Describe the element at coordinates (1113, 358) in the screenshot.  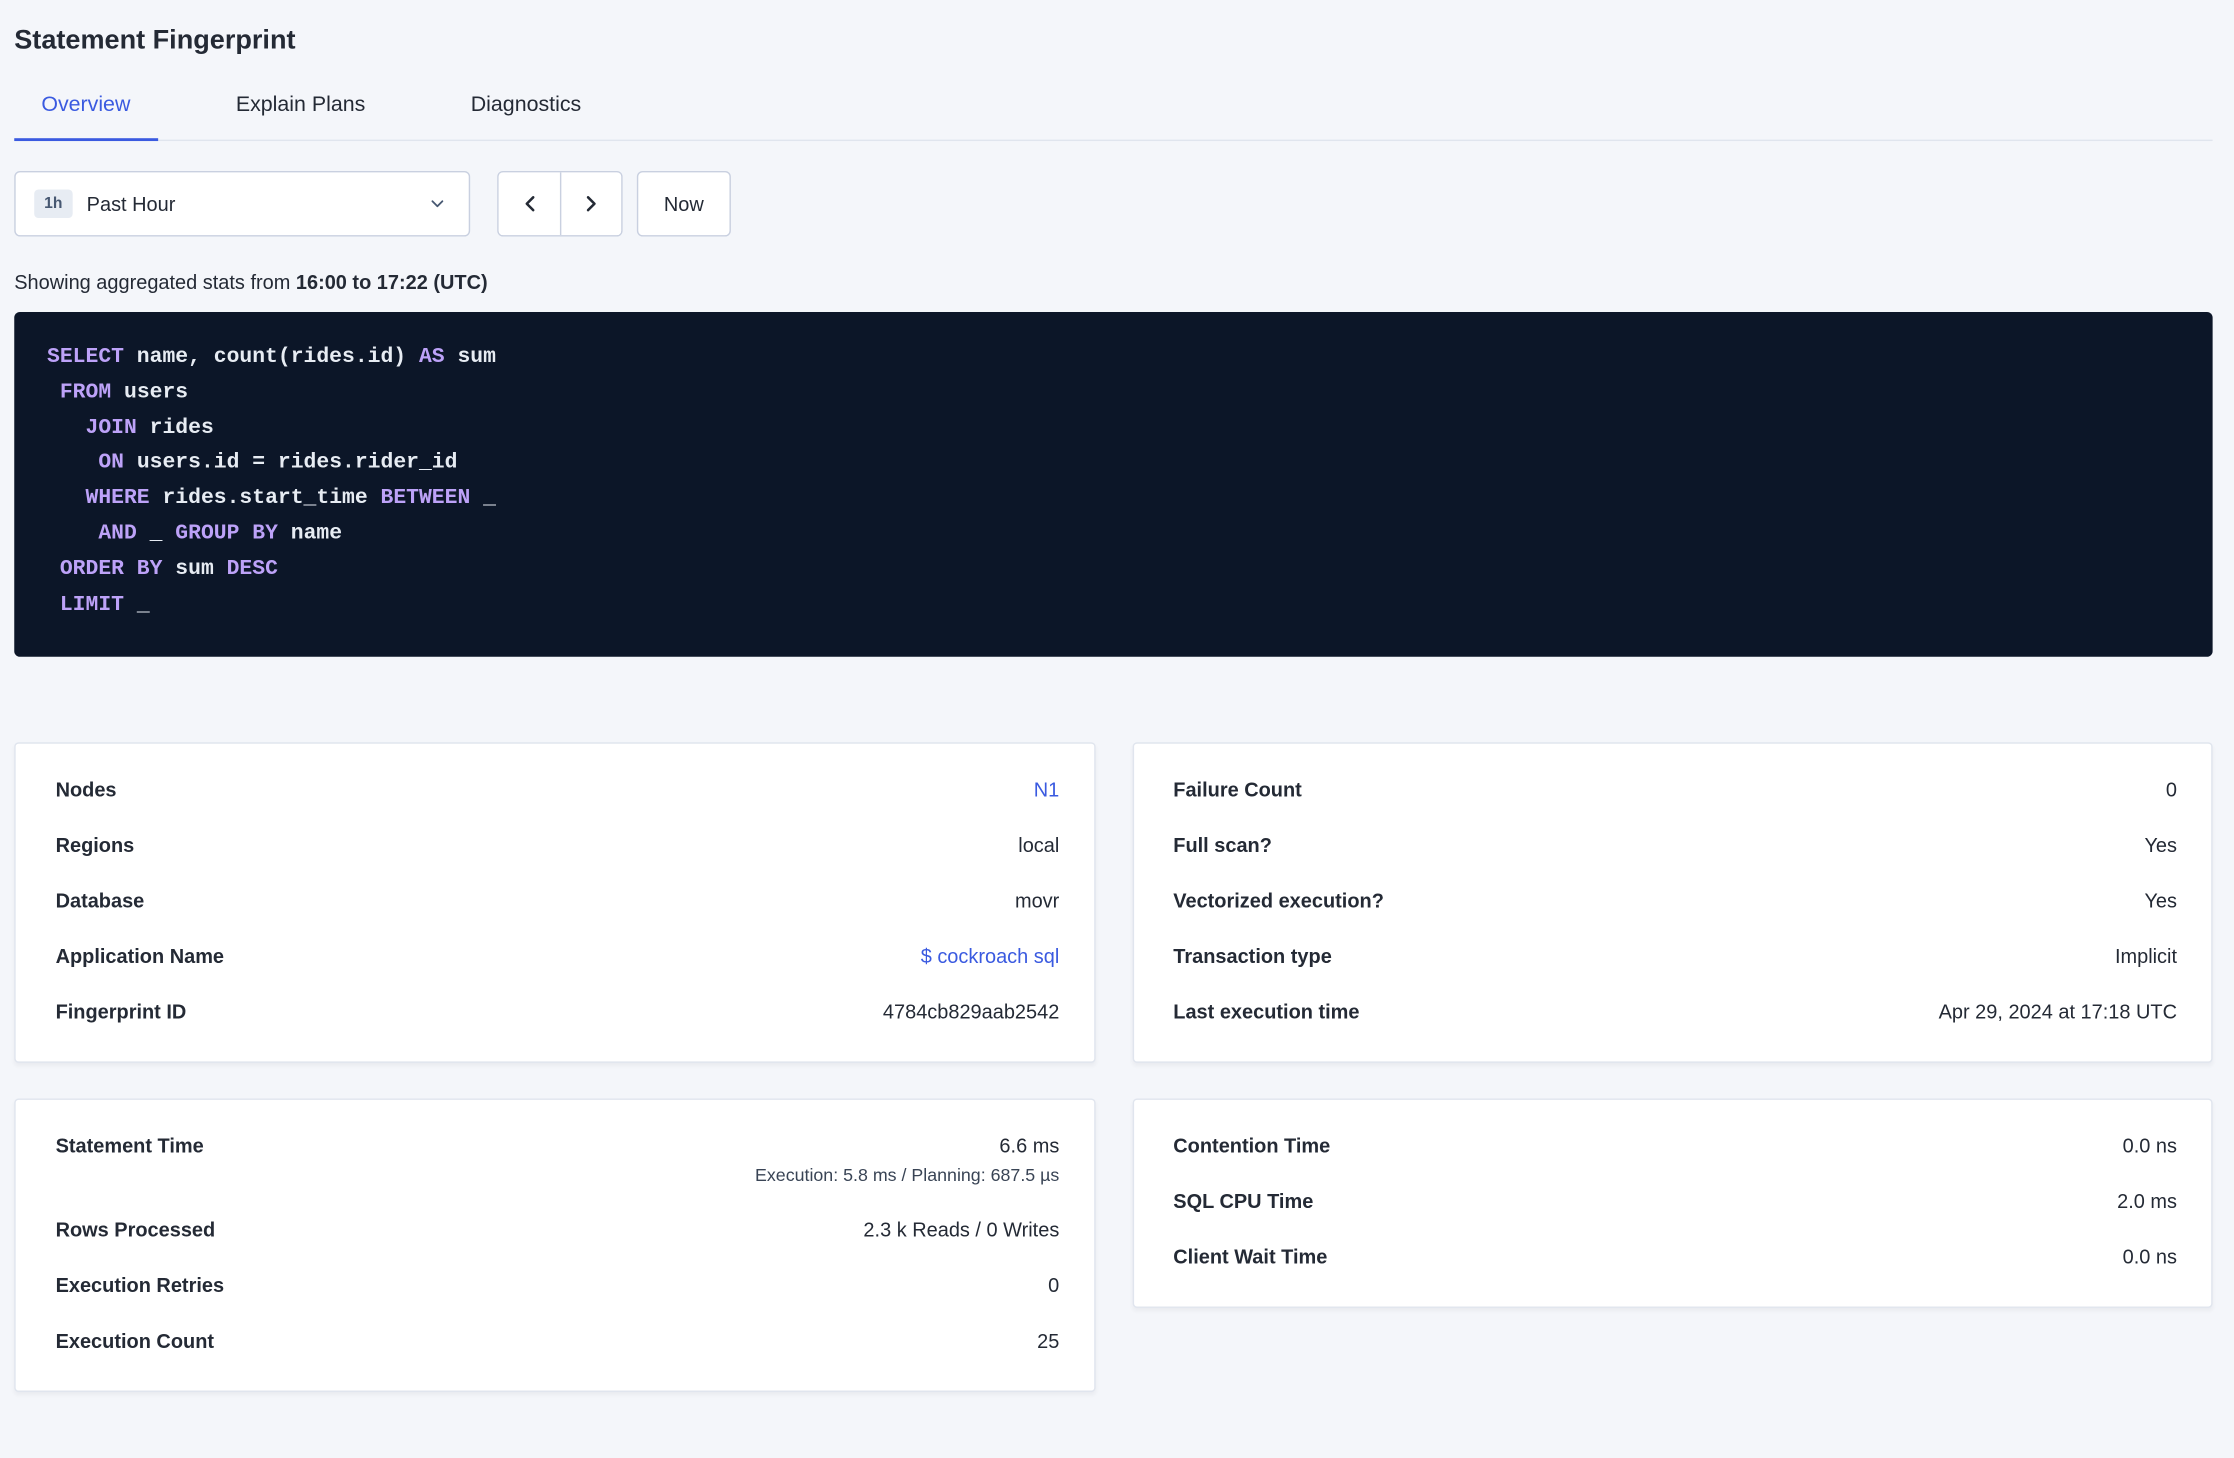
I see `sql-line: SELECT name, count(rides.id) AS sum` at that location.